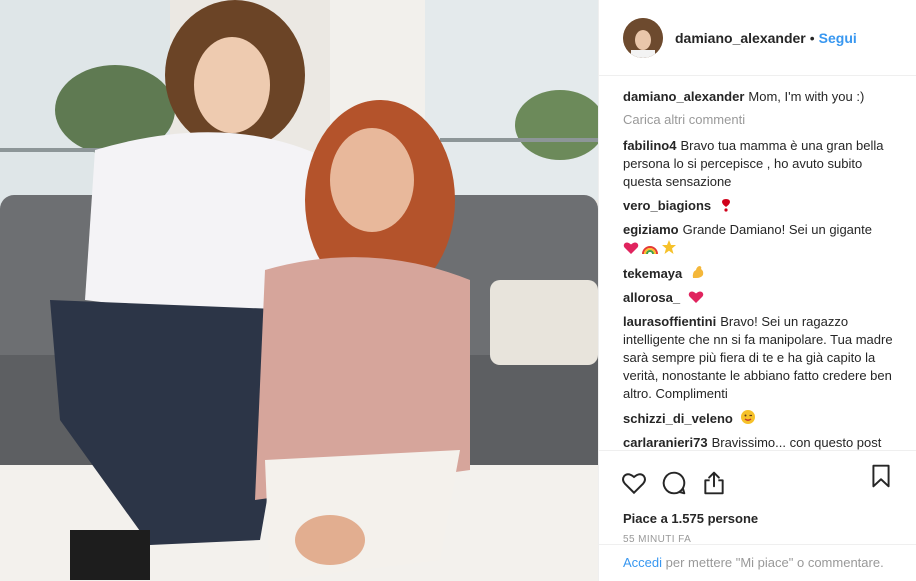 This screenshot has width=916, height=581. I want to click on load-more-comments-button: Carica altri commenti, so click(761, 119).